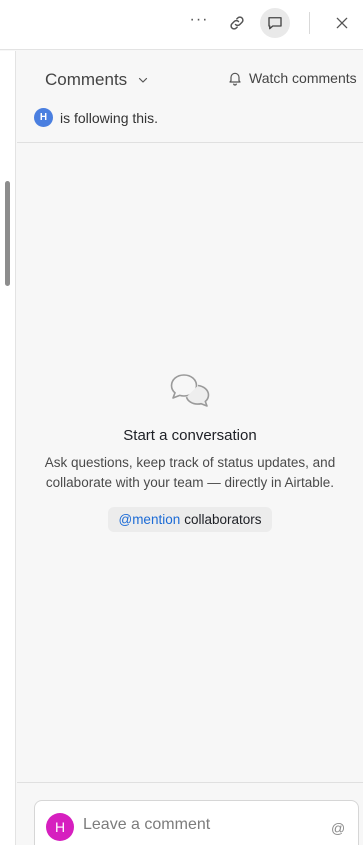  Describe the element at coordinates (143, 80) in the screenshot. I see `chevron-down-icon` at that location.